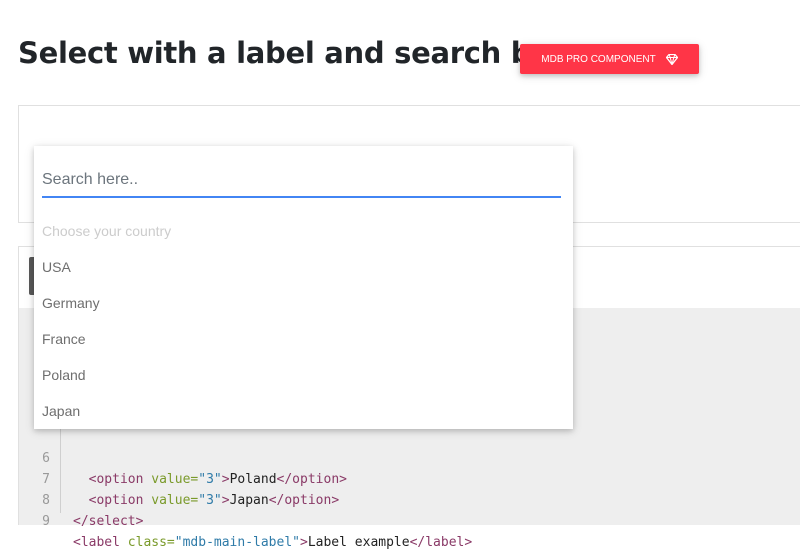 The height and width of the screenshot is (553, 800). Describe the element at coordinates (294, 53) in the screenshot. I see `page-title: Select with a label and search box` at that location.